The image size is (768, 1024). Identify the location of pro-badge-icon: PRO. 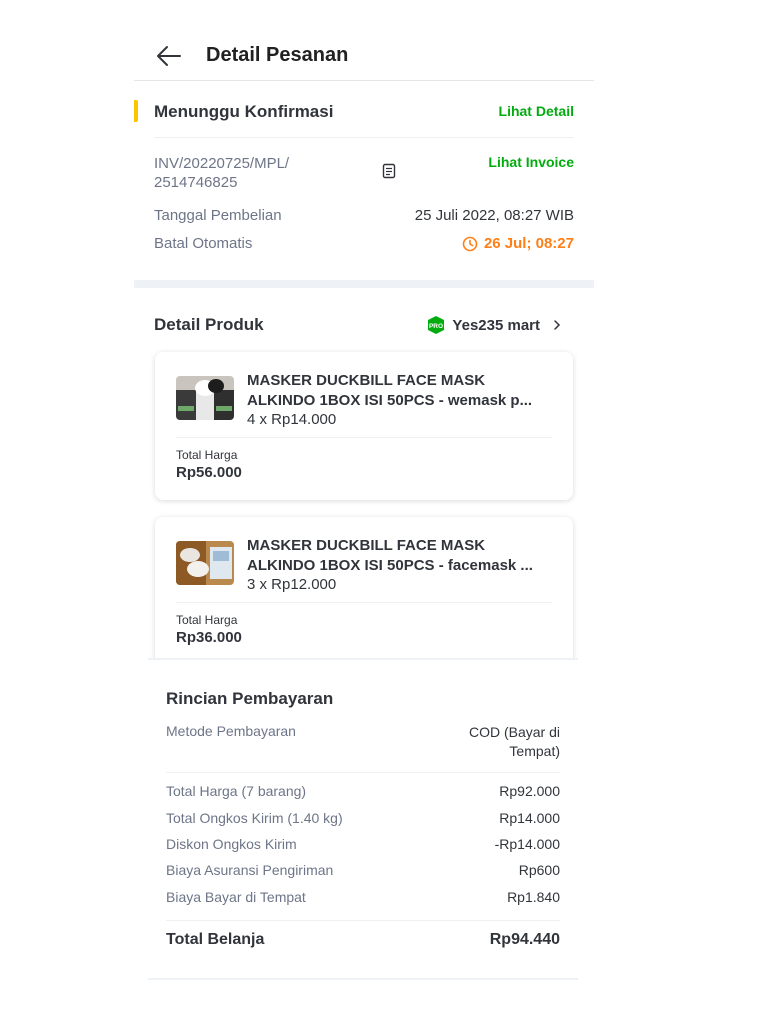
(436, 325).